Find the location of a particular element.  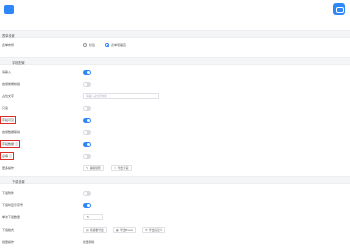

export-fields-button: ⇪ 导出字段 is located at coordinates (121, 168).